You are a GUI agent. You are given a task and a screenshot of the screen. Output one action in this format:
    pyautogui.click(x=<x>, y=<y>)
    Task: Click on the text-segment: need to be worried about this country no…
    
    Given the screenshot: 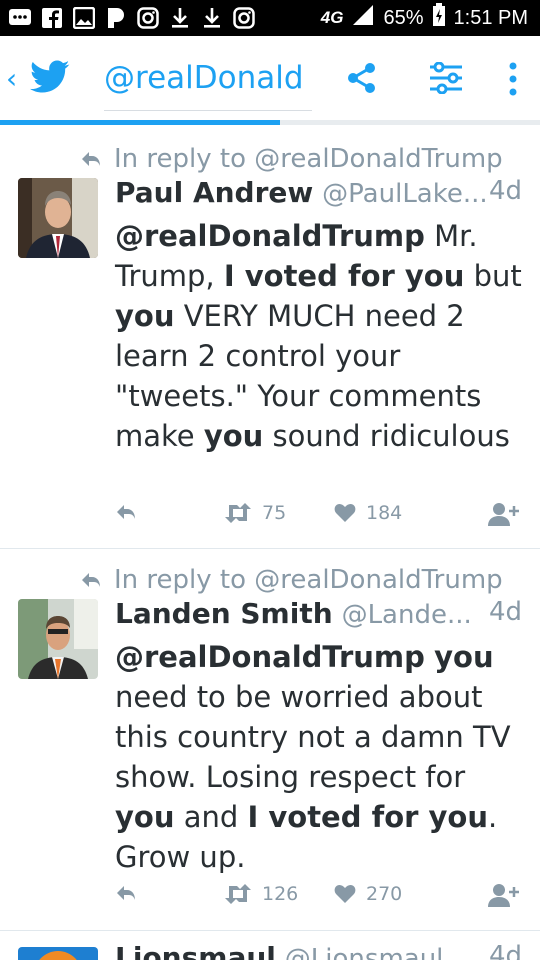 What is the action you would take?
    pyautogui.click(x=313, y=737)
    